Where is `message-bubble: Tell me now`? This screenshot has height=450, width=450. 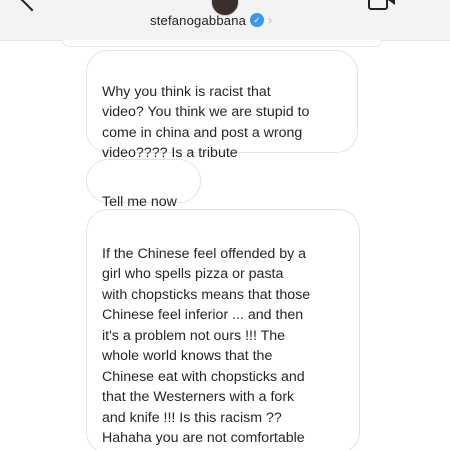 message-bubble: Tell me now is located at coordinates (143, 184).